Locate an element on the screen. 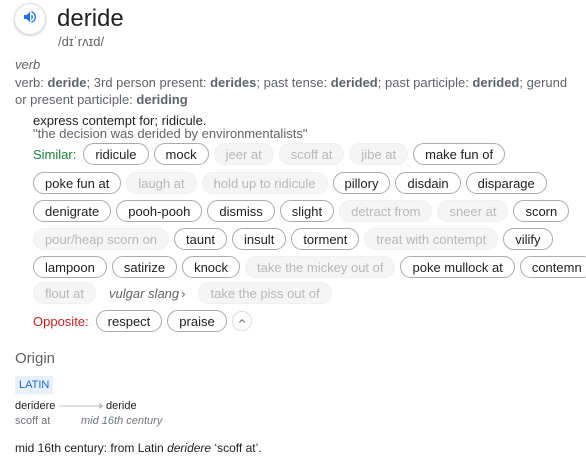  synonym-chip: scoff at is located at coordinates (311, 154).